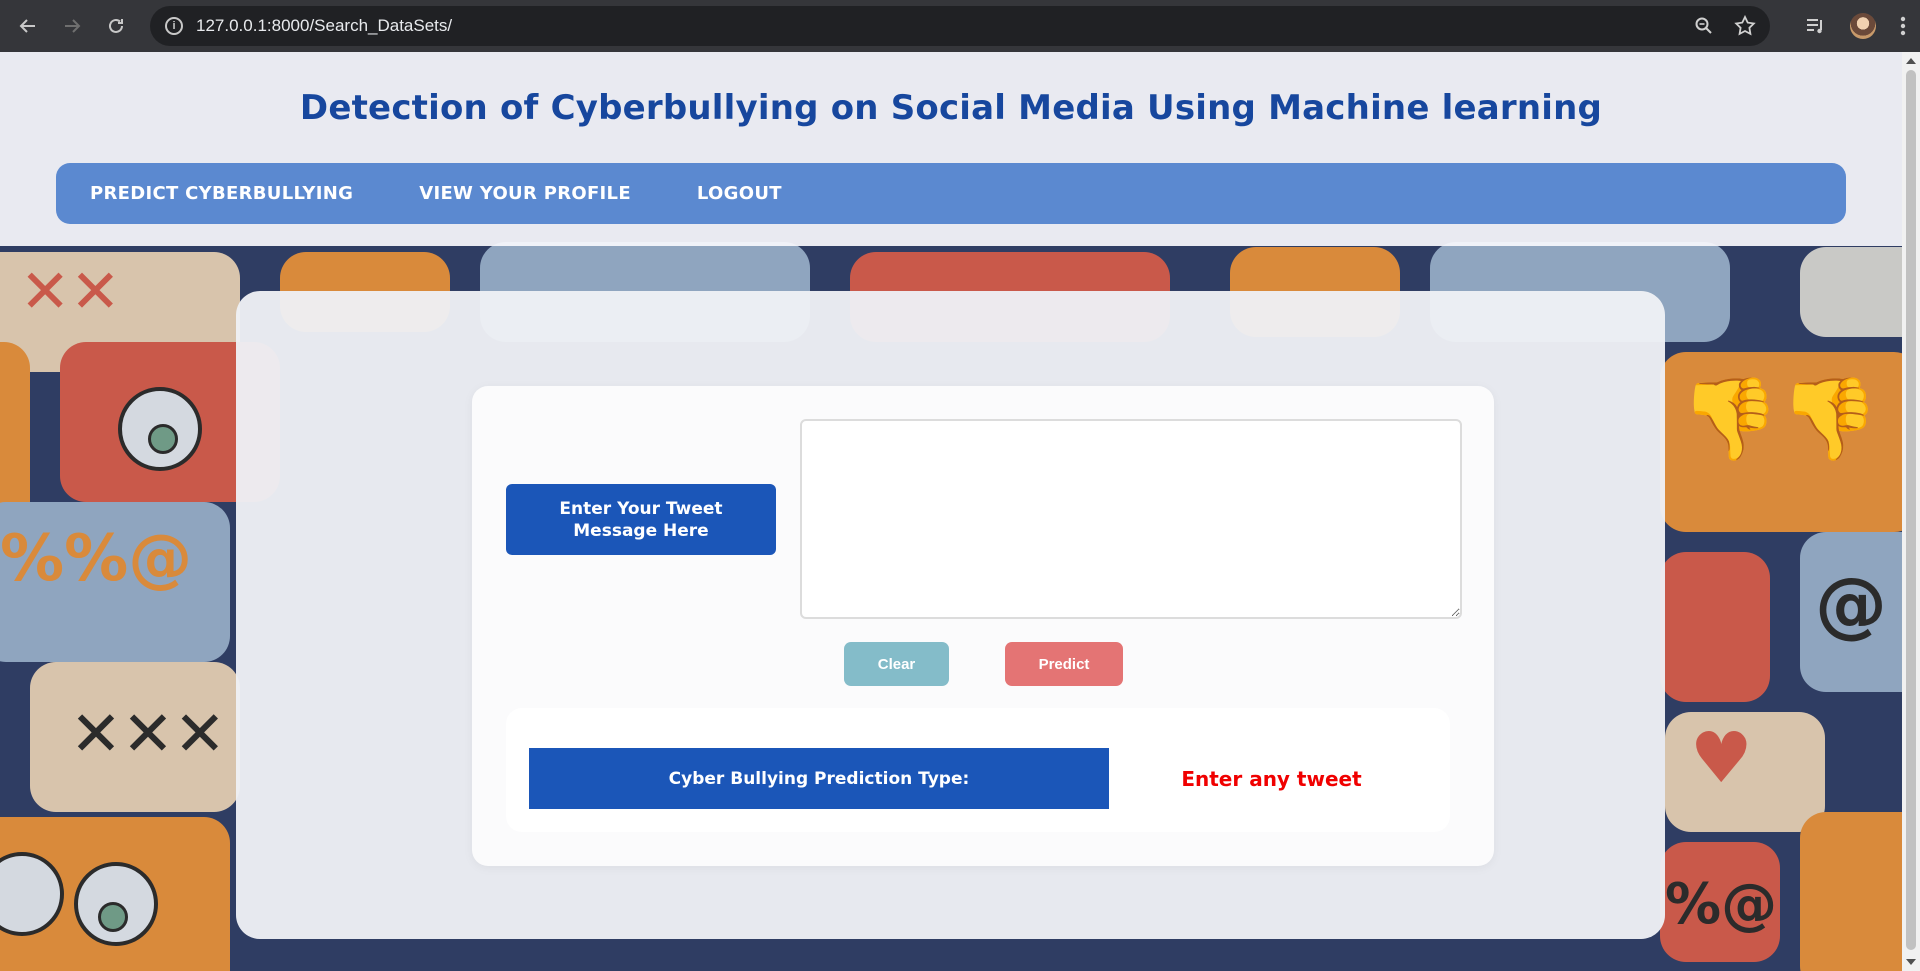 Image resolution: width=1920 pixels, height=971 pixels. What do you see at coordinates (1911, 962) in the screenshot?
I see `scroll-down-icon` at bounding box center [1911, 962].